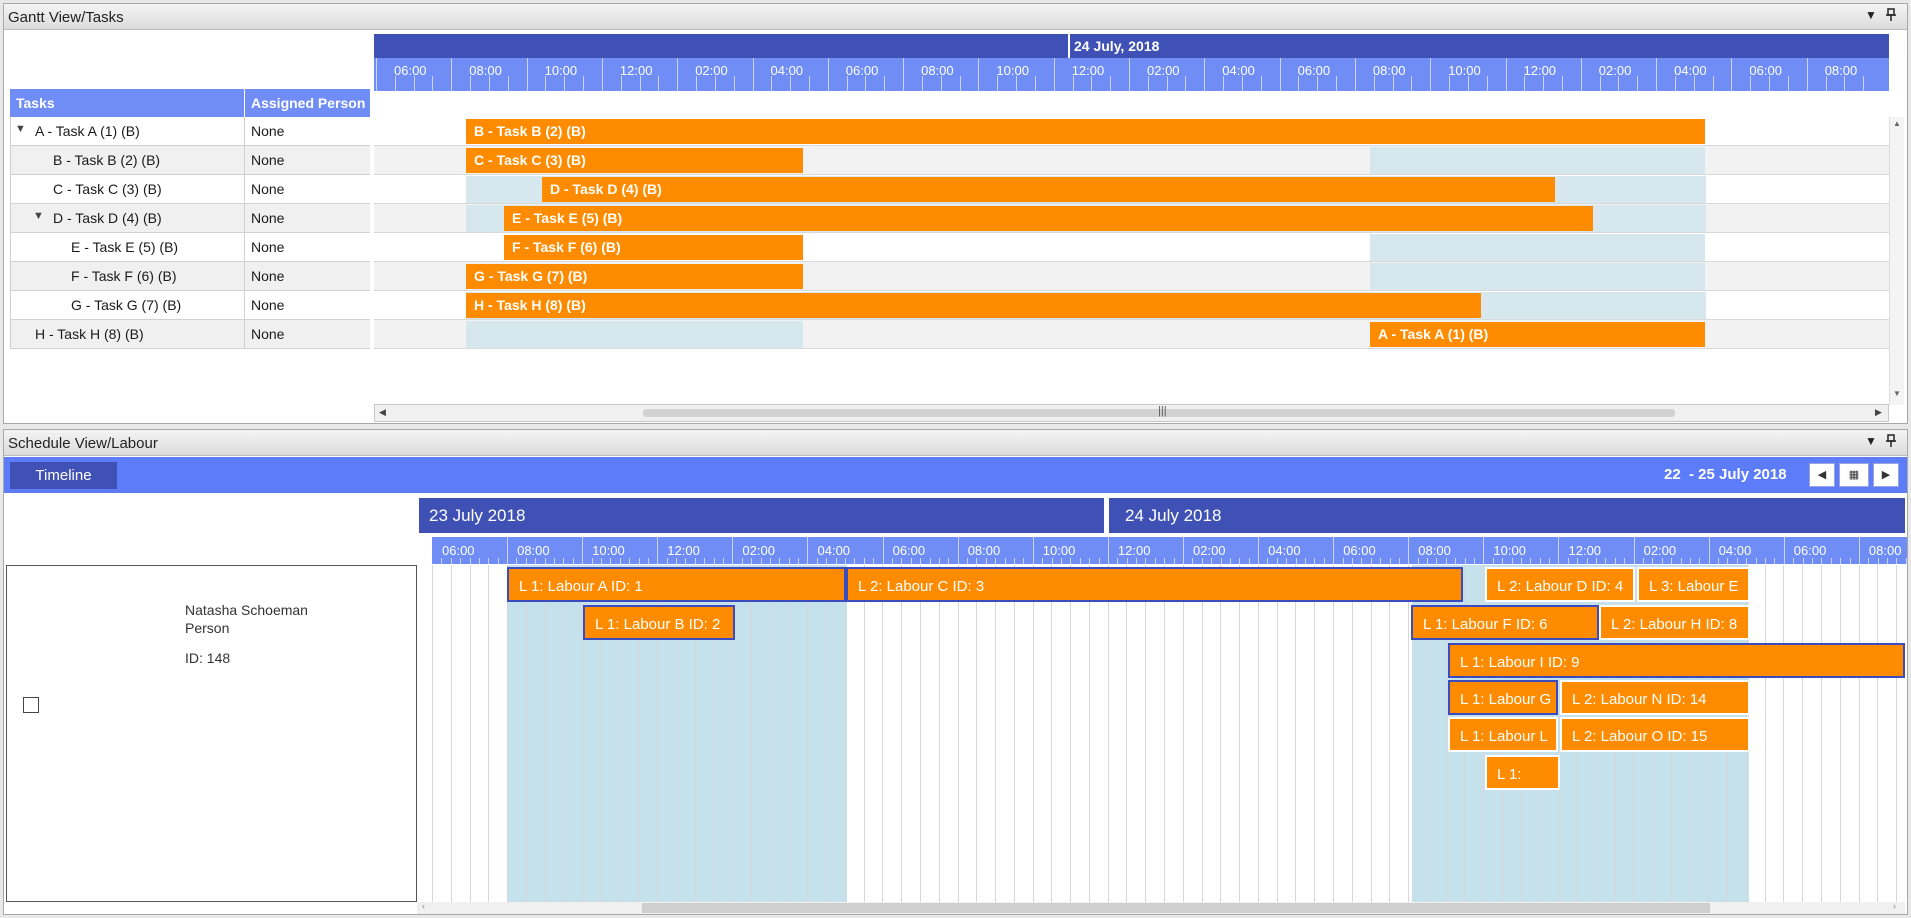  I want to click on task-row: ▼ A - Task A (1) (B) None, so click(190, 131).